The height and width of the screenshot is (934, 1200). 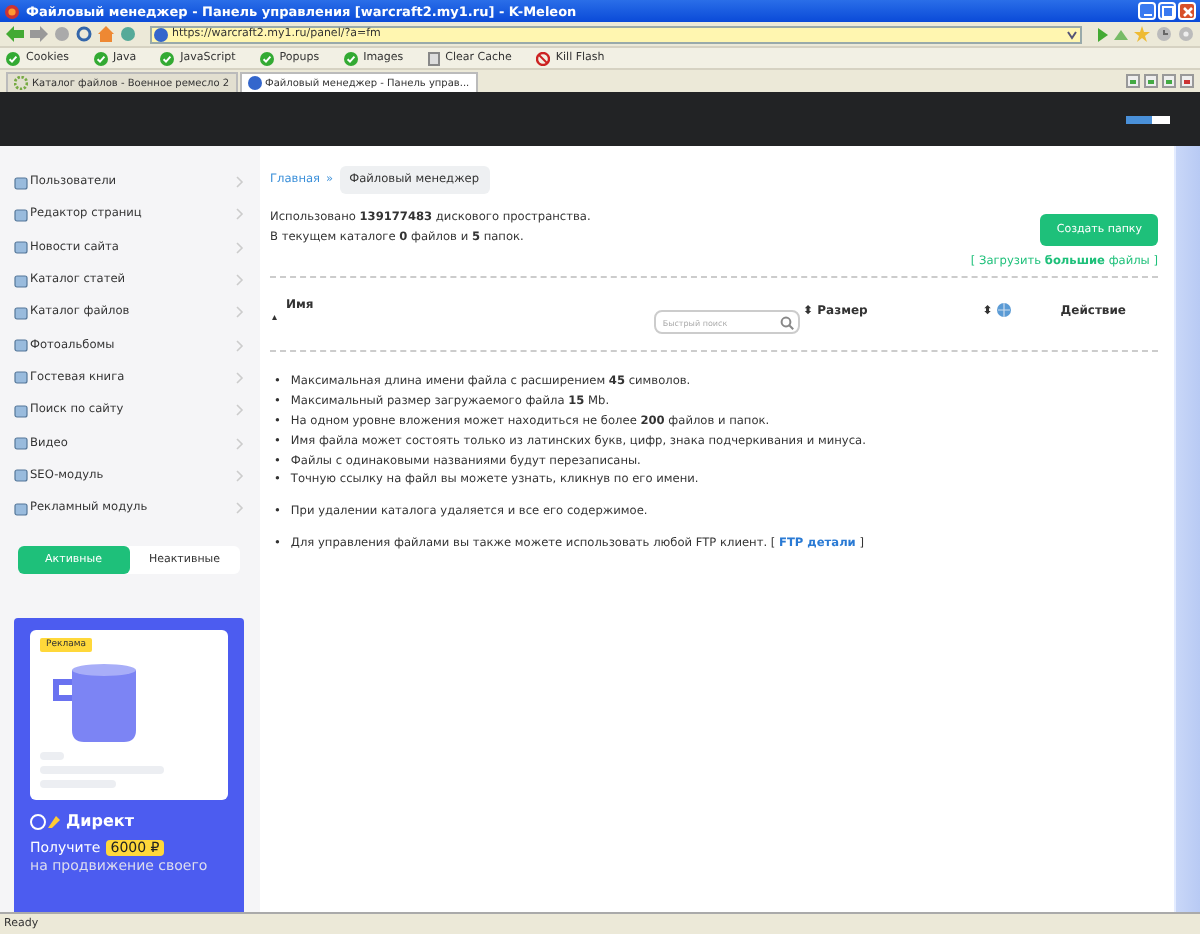 What do you see at coordinates (1164, 34) in the screenshot?
I see `clock-icon` at bounding box center [1164, 34].